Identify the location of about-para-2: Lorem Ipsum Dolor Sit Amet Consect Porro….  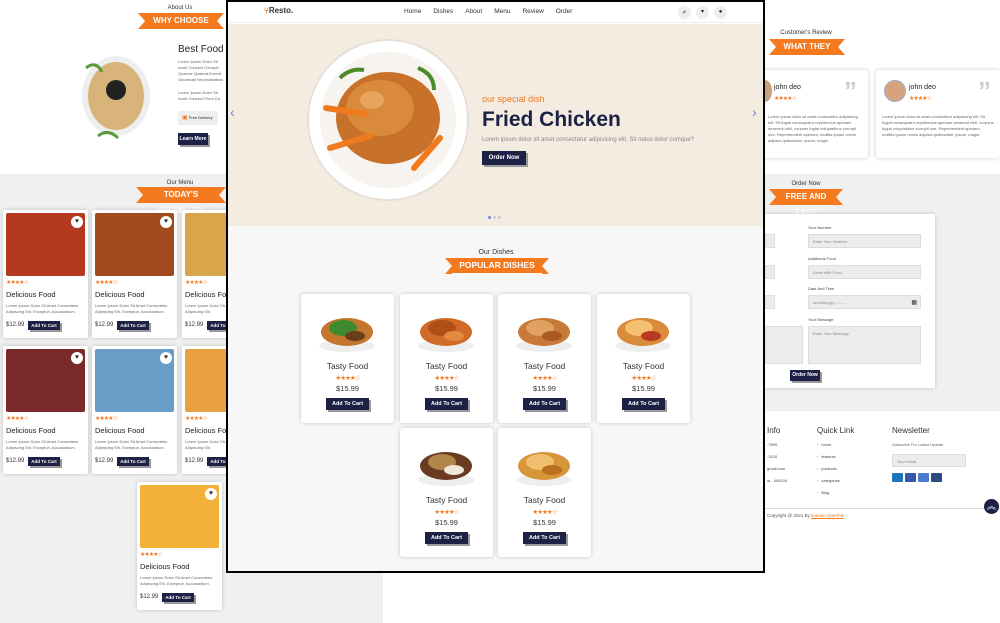
(199, 96).